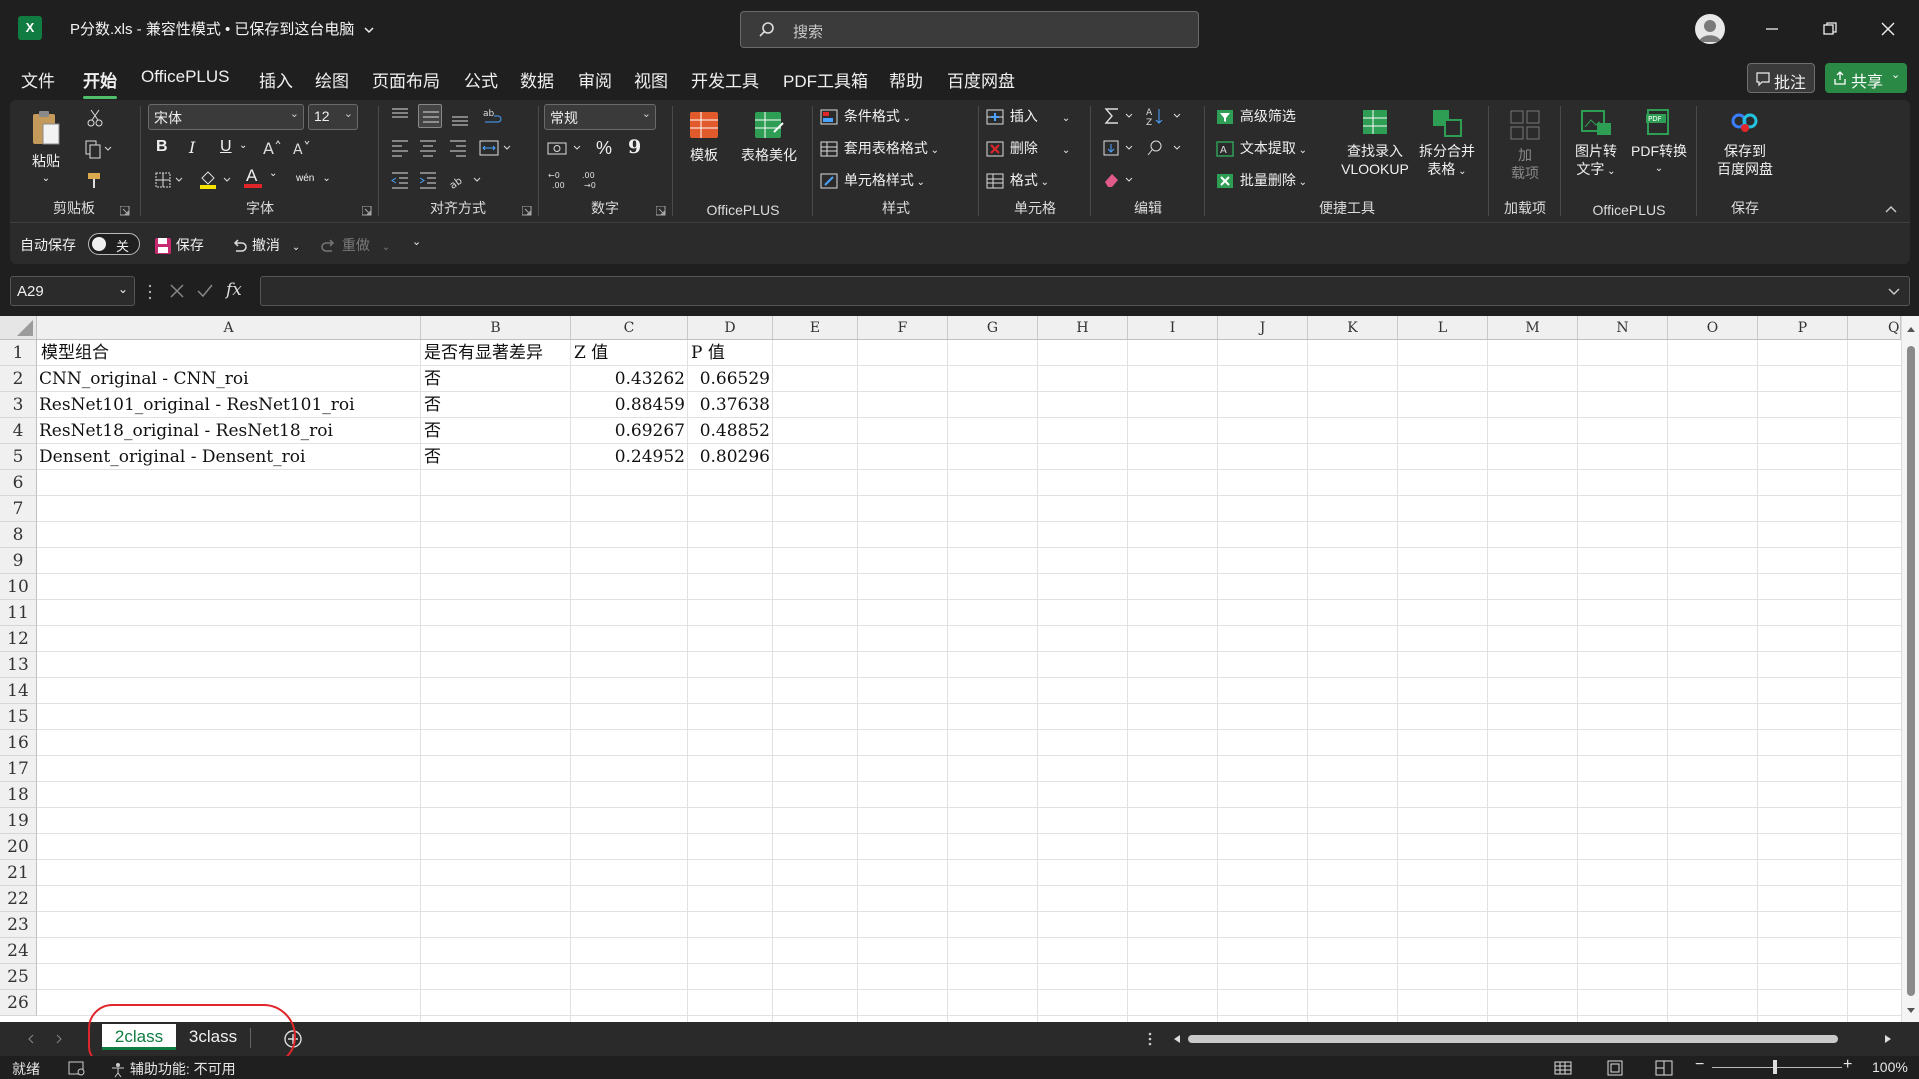  What do you see at coordinates (18, 535) in the screenshot?
I see `row-header: 8` at bounding box center [18, 535].